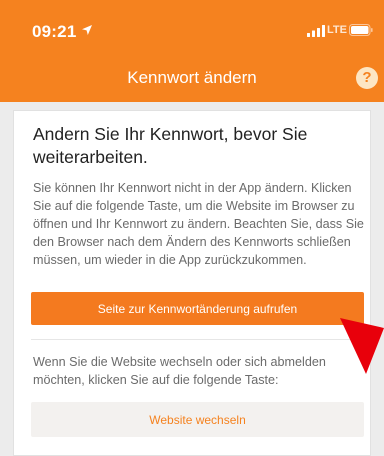  I want to click on status-time: 09:21, so click(54, 31).